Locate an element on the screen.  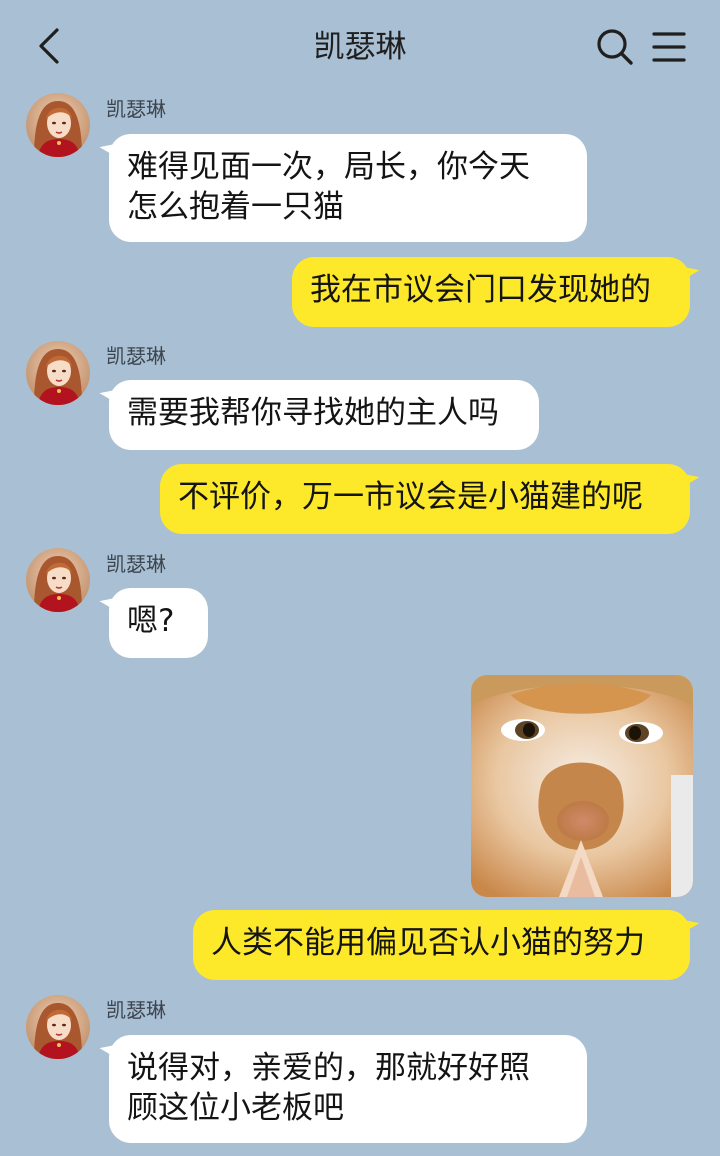
message-bubble-incoming: 嗯? is located at coordinates (158, 623).